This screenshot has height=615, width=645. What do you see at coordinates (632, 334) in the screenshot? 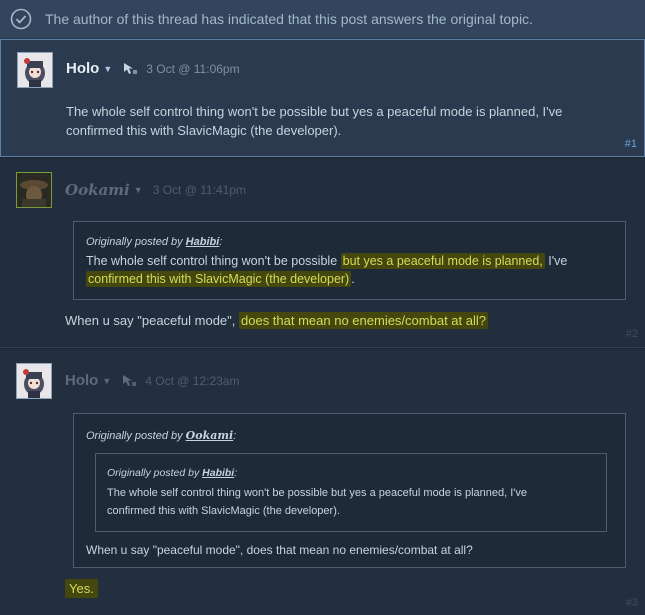
I see `post-number-link: #2` at bounding box center [632, 334].